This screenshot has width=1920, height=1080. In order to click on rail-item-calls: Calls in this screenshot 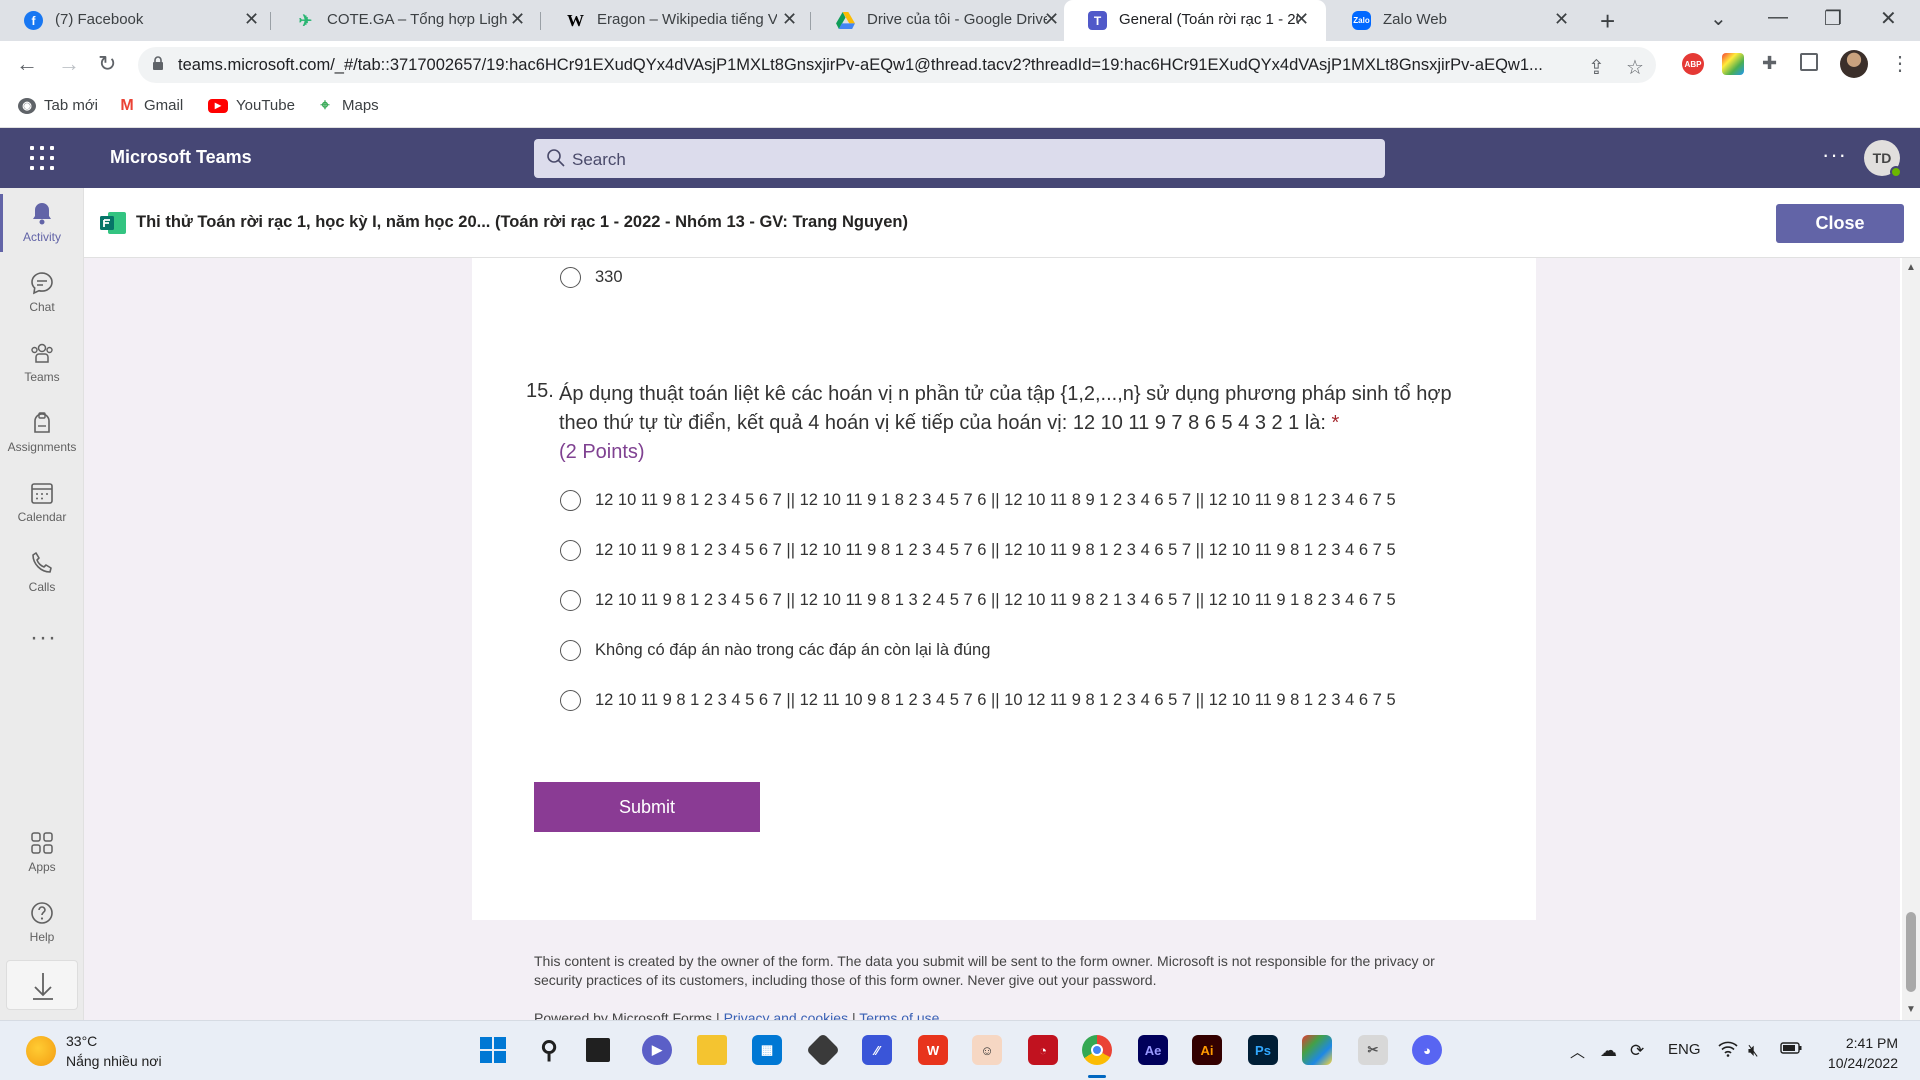, I will do `click(42, 573)`.